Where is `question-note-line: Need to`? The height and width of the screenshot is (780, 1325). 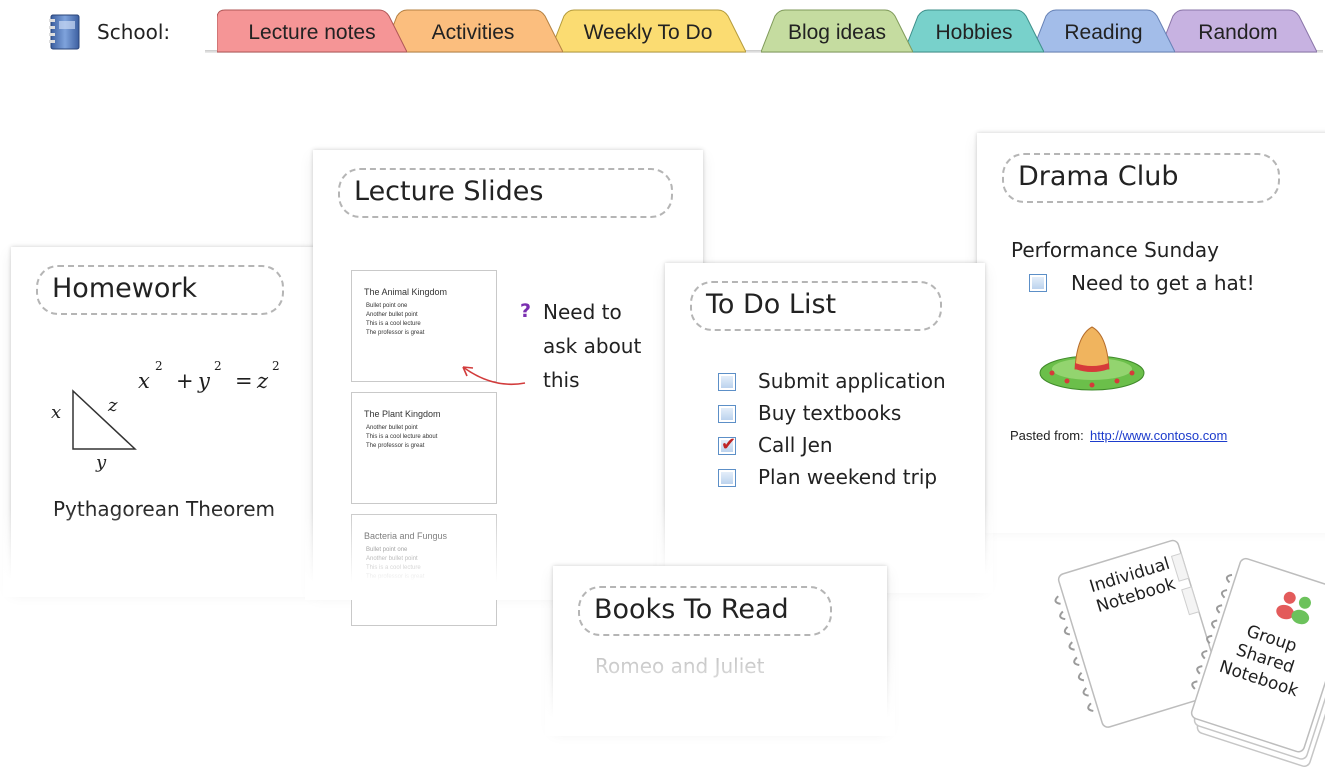 question-note-line: Need to is located at coordinates (582, 312).